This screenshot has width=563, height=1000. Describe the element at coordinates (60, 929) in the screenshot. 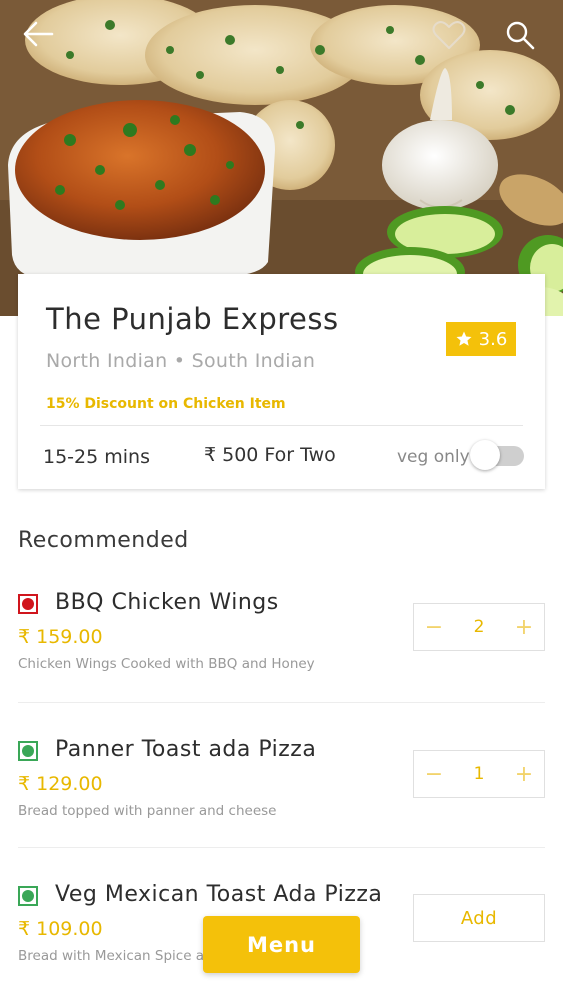

I see `item-price: ₹ 109.00` at that location.